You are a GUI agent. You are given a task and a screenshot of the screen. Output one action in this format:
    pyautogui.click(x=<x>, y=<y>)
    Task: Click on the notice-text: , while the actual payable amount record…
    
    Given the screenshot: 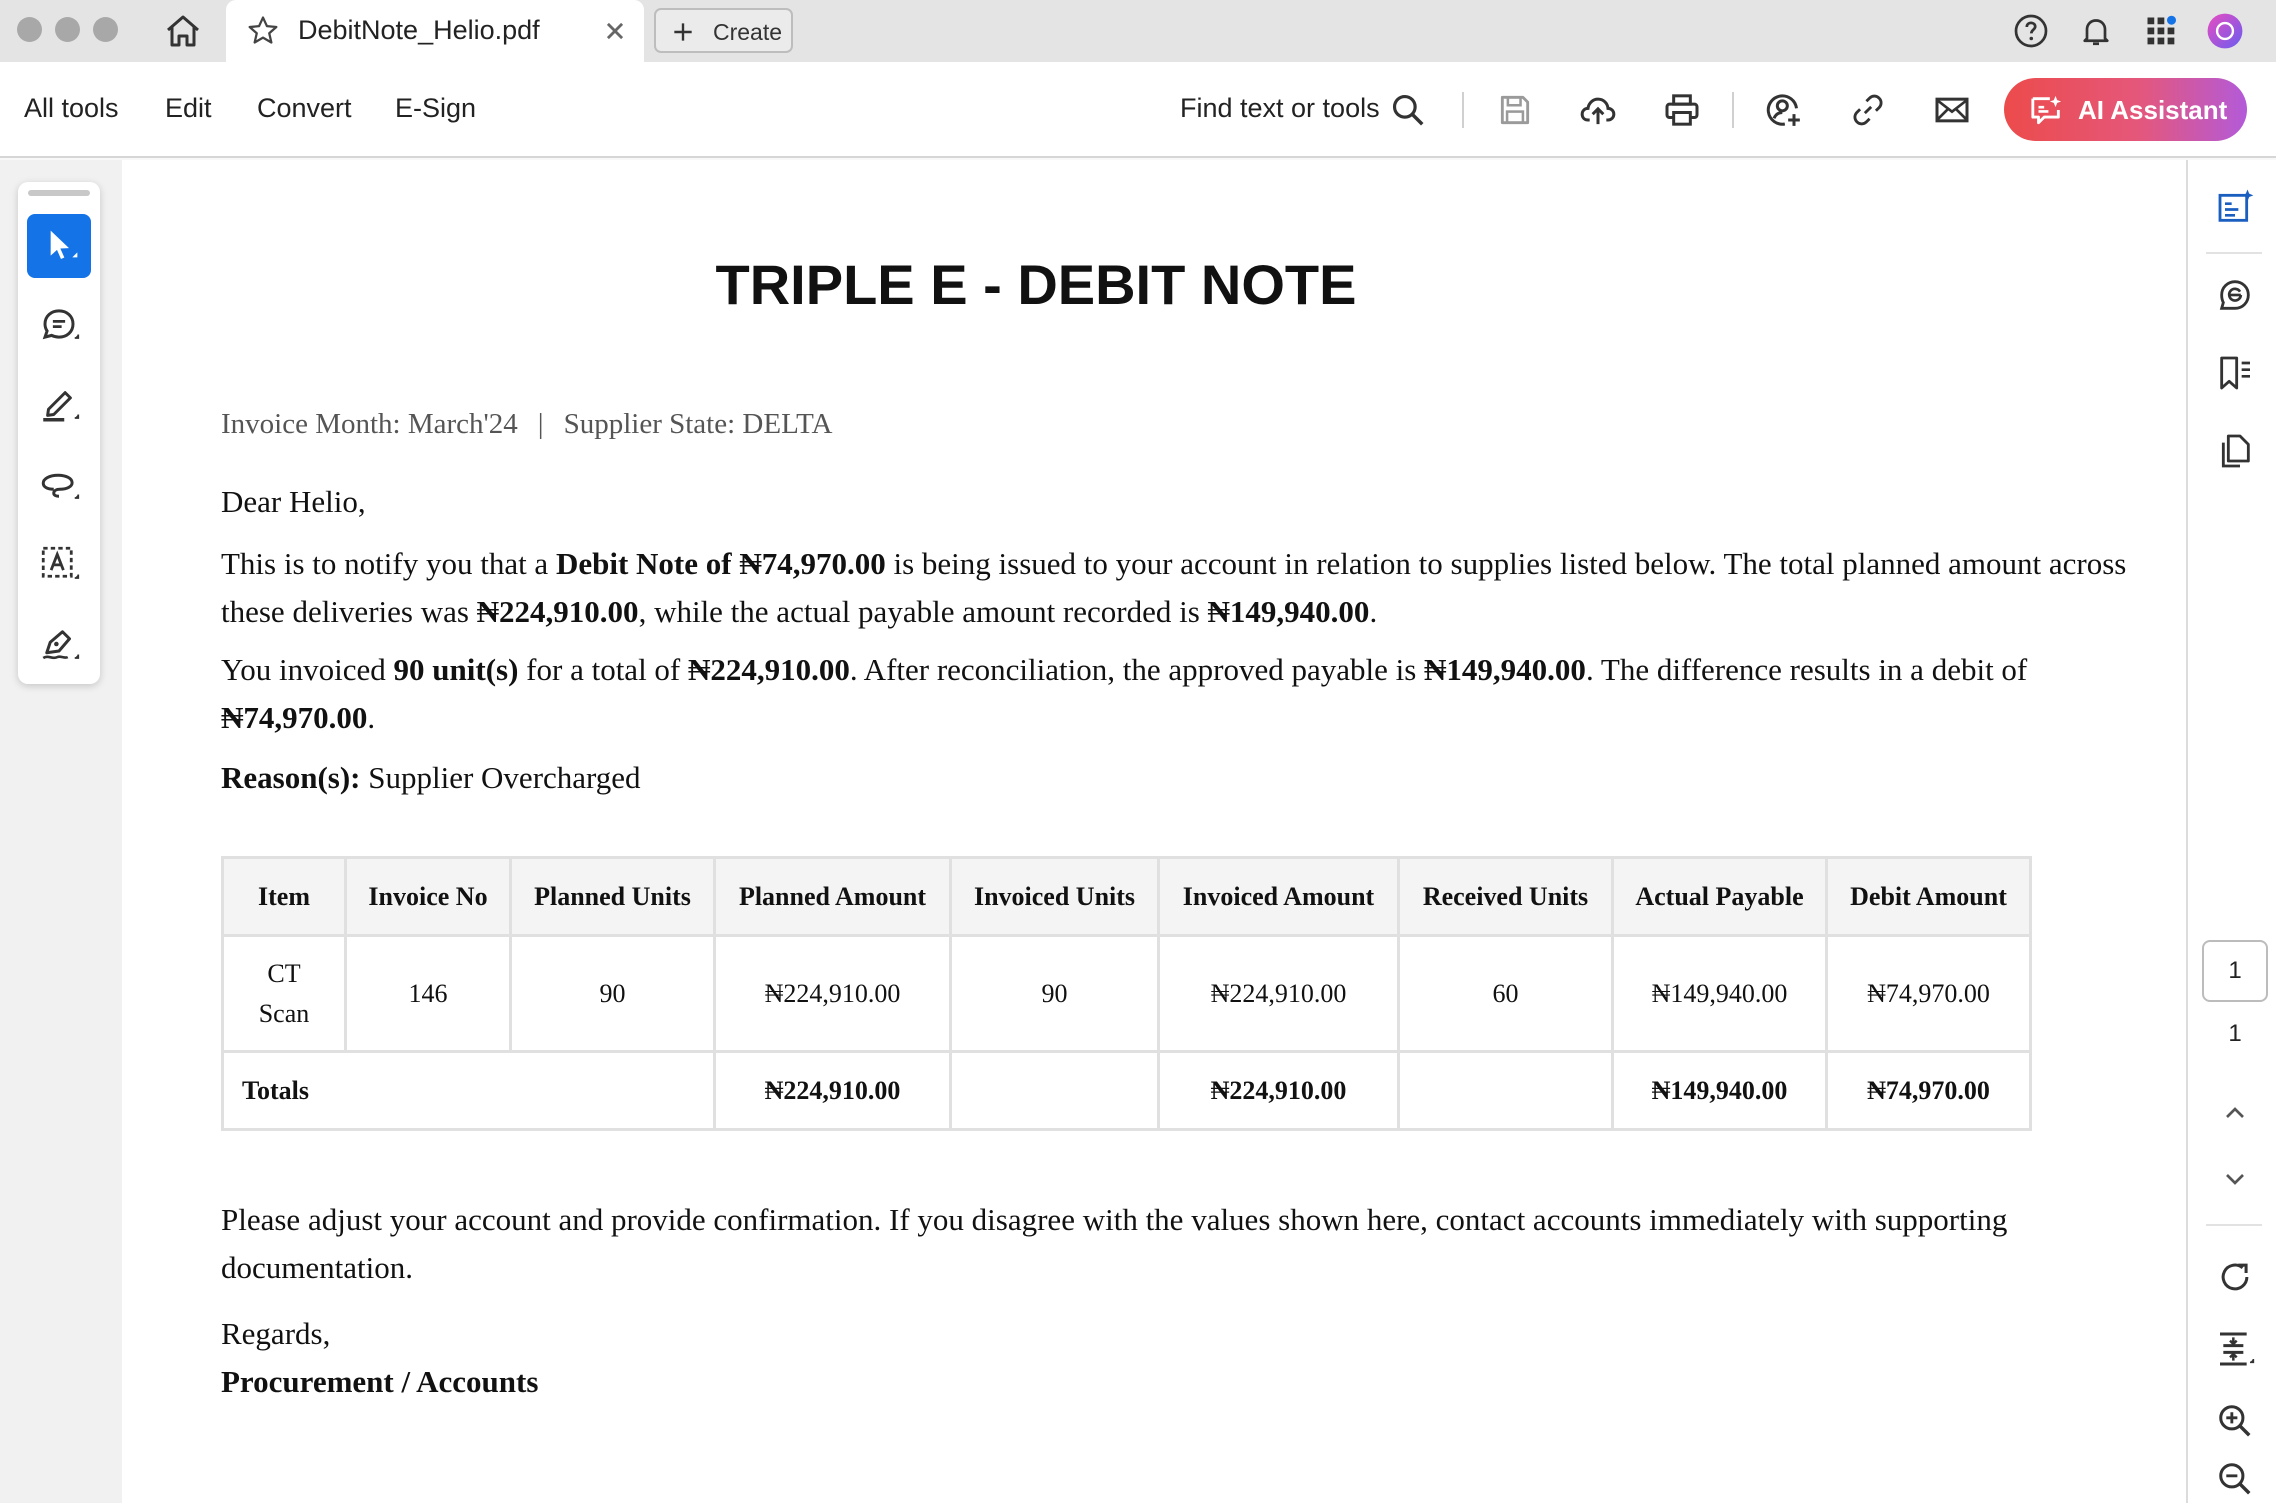 What is the action you would take?
    pyautogui.click(x=923, y=611)
    